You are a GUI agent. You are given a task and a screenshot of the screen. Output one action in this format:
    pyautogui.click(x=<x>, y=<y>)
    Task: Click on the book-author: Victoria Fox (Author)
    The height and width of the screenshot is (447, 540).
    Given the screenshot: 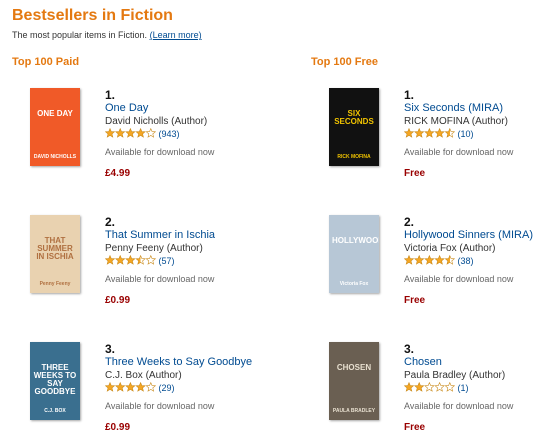 What is the action you would take?
    pyautogui.click(x=450, y=248)
    